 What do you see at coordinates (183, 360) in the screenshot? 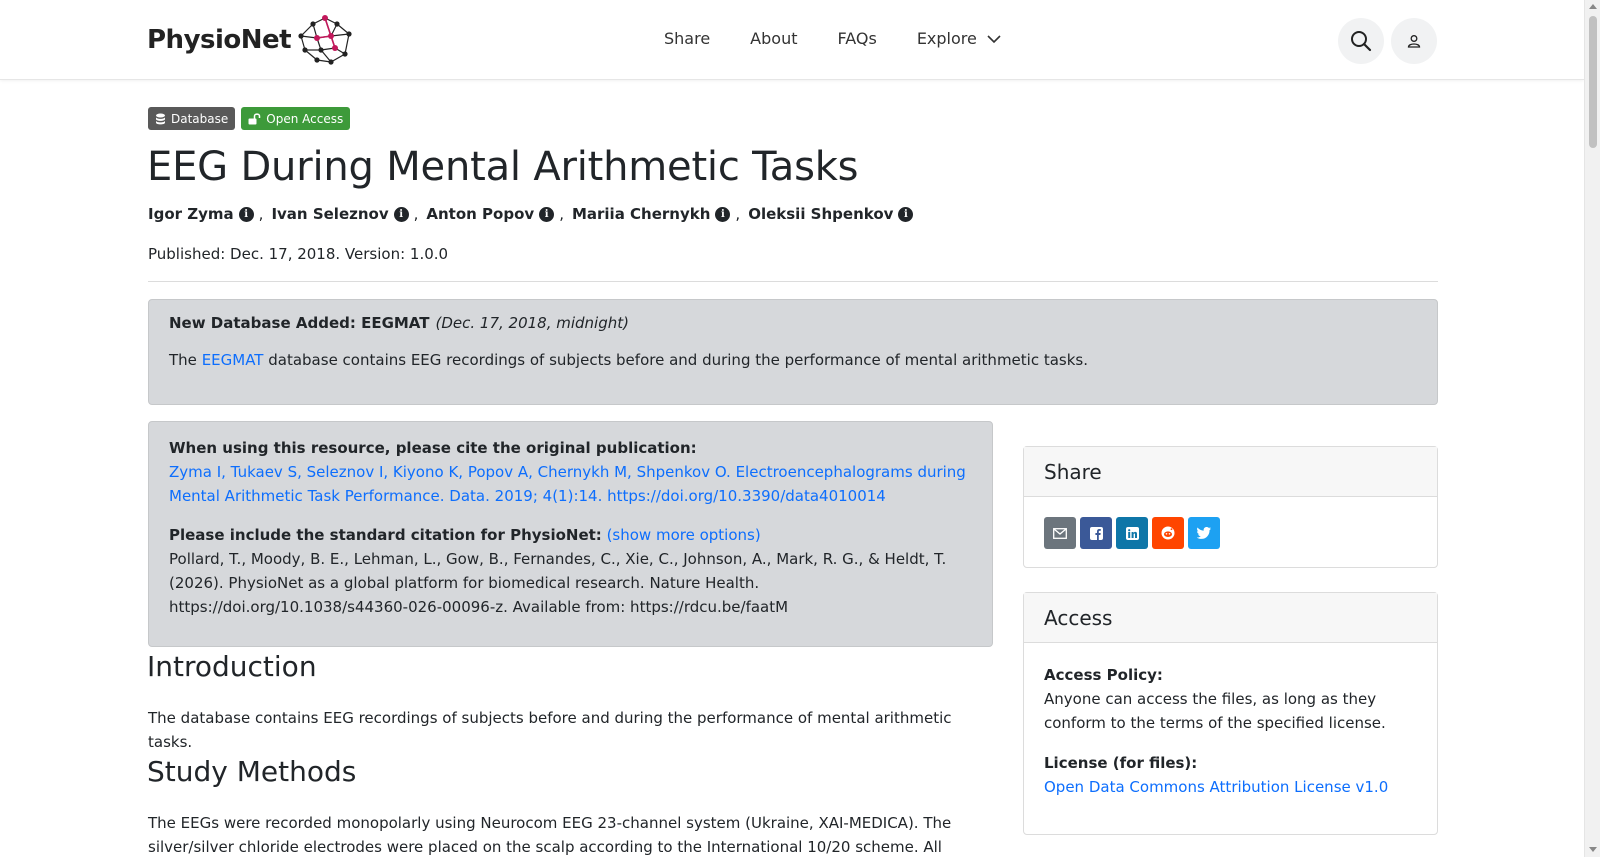
I see `announcement-prefix: The` at bounding box center [183, 360].